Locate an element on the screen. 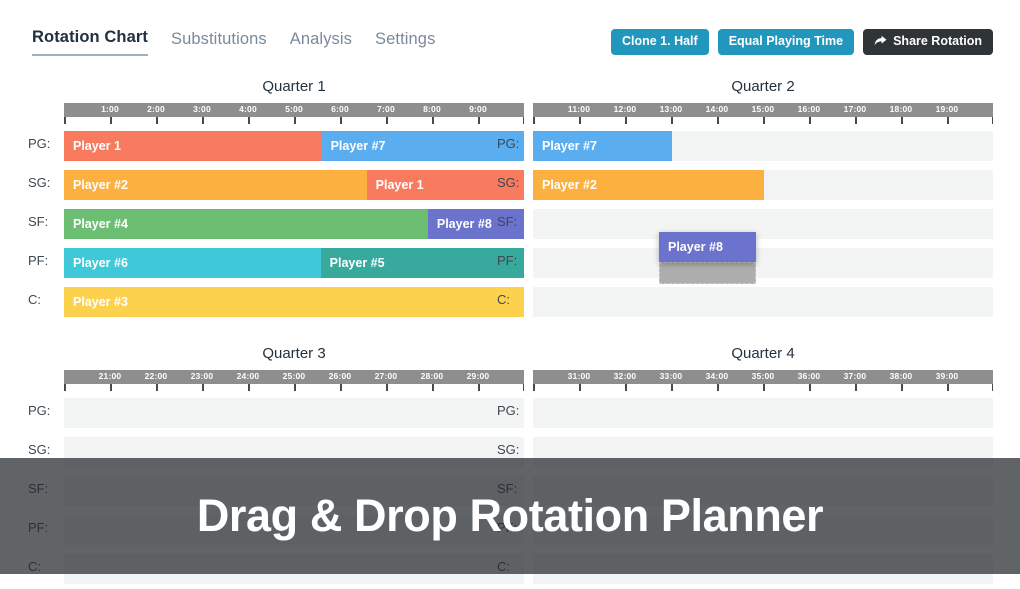  rotation-row: PG: Player #7 is located at coordinates (745, 146).